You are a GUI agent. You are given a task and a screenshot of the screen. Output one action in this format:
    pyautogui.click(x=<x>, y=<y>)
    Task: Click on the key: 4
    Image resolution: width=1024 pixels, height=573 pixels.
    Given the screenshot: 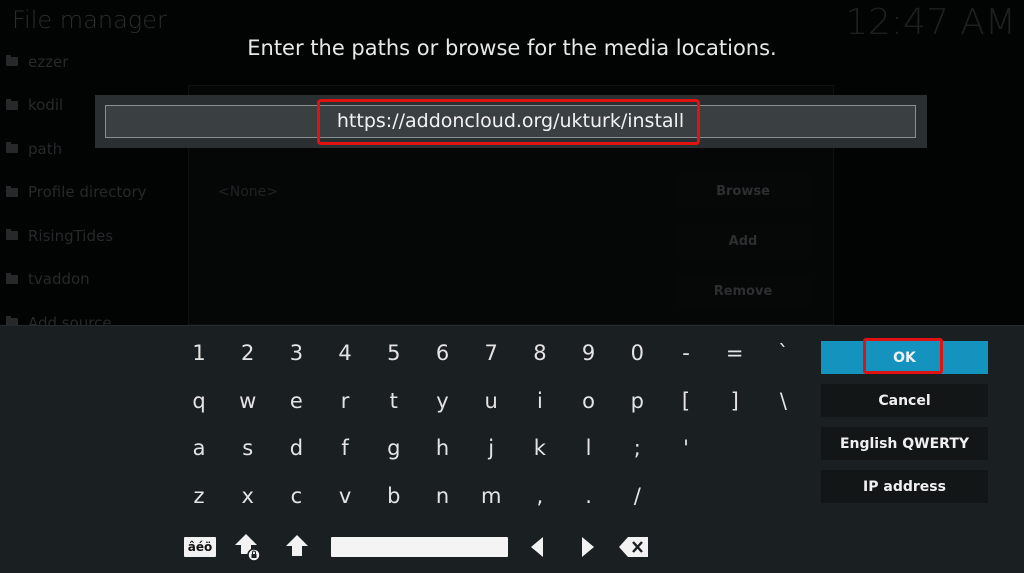 What is the action you would take?
    pyautogui.click(x=345, y=353)
    